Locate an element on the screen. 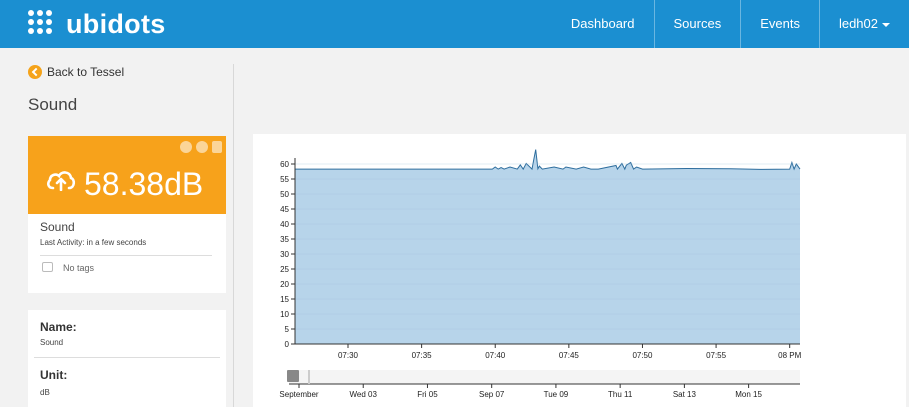 Image resolution: width=909 pixels, height=407 pixels. y-tick-label: 5 is located at coordinates (287, 329).